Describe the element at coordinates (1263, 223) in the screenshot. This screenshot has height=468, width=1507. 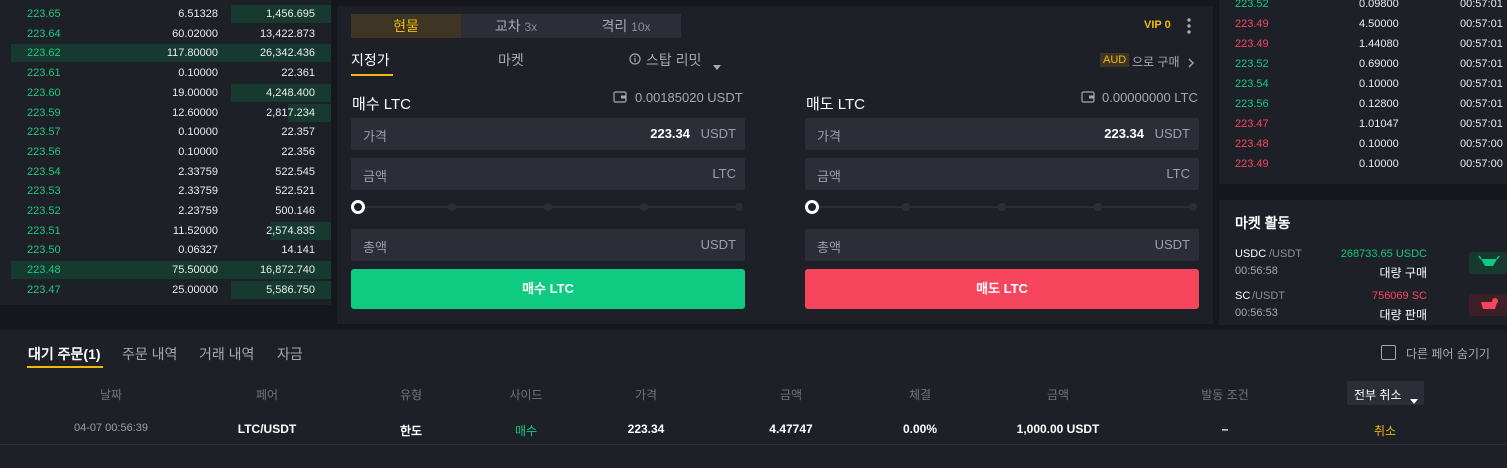
I see `market-activity-title: 마켓 활동` at that location.